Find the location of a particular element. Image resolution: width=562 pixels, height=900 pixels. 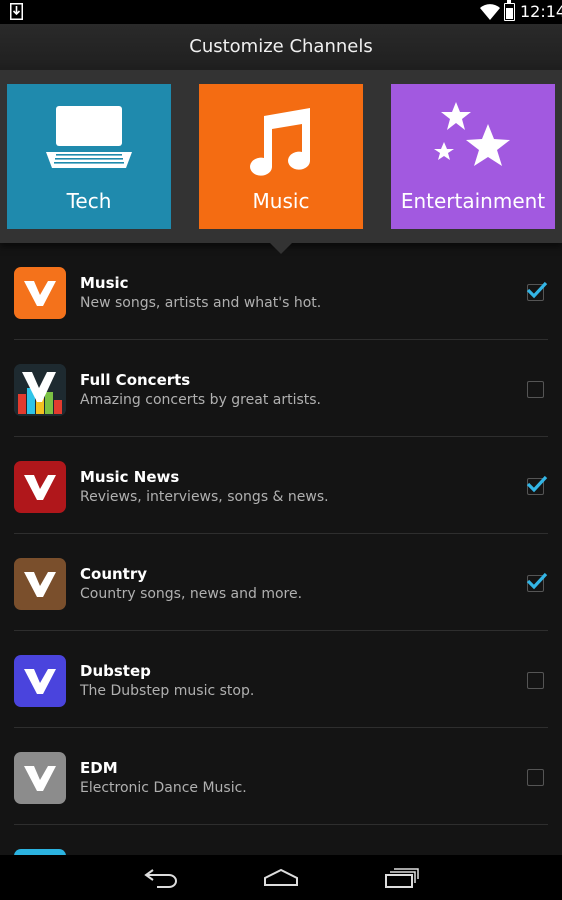

channel-row: Music New songs, artists and what's hot. is located at coordinates (281, 291).